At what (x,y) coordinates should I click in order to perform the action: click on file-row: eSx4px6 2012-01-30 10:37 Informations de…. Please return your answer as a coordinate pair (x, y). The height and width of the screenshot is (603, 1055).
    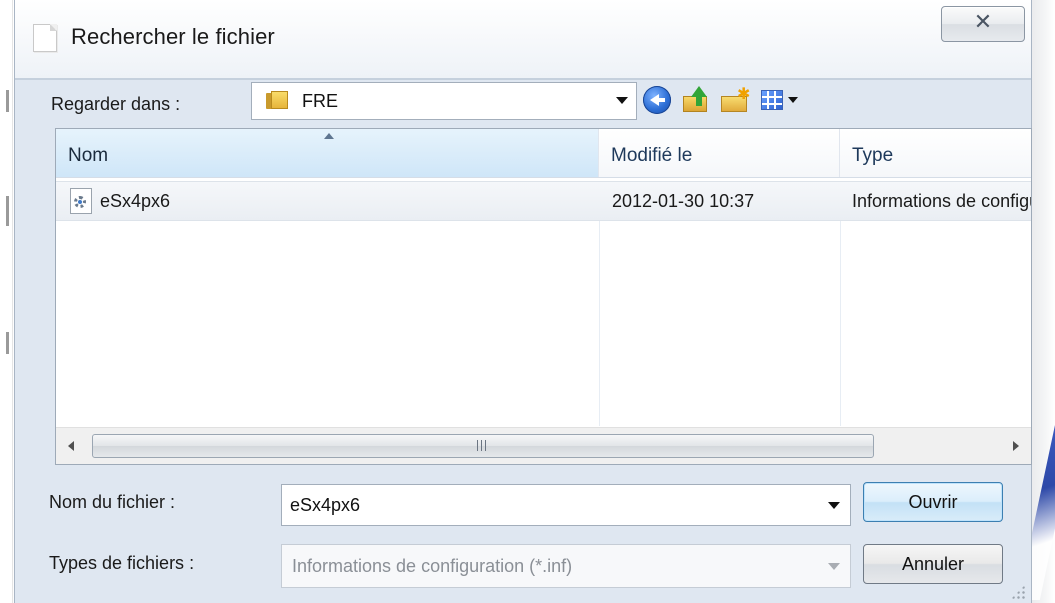
    Looking at the image, I should click on (543, 201).